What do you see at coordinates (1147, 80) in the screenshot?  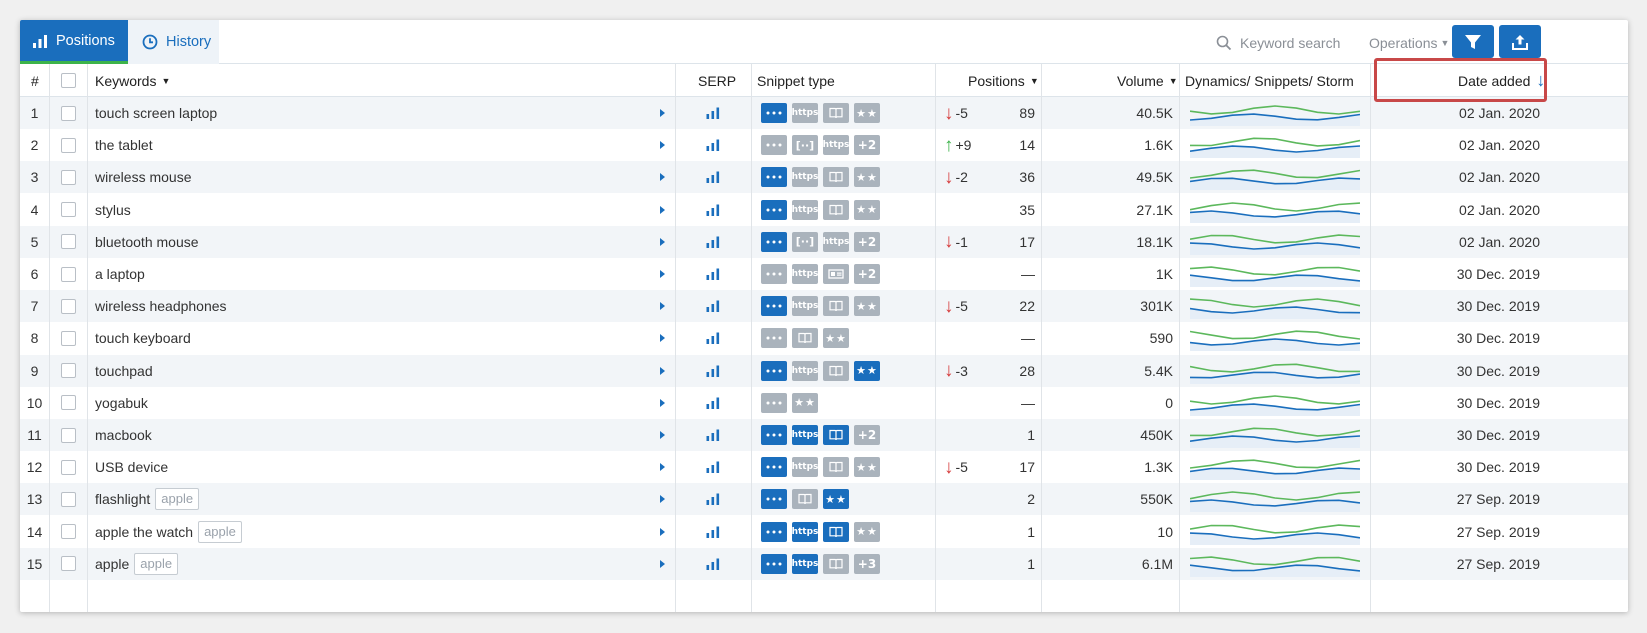 I see `col-volume: Volume ▼` at bounding box center [1147, 80].